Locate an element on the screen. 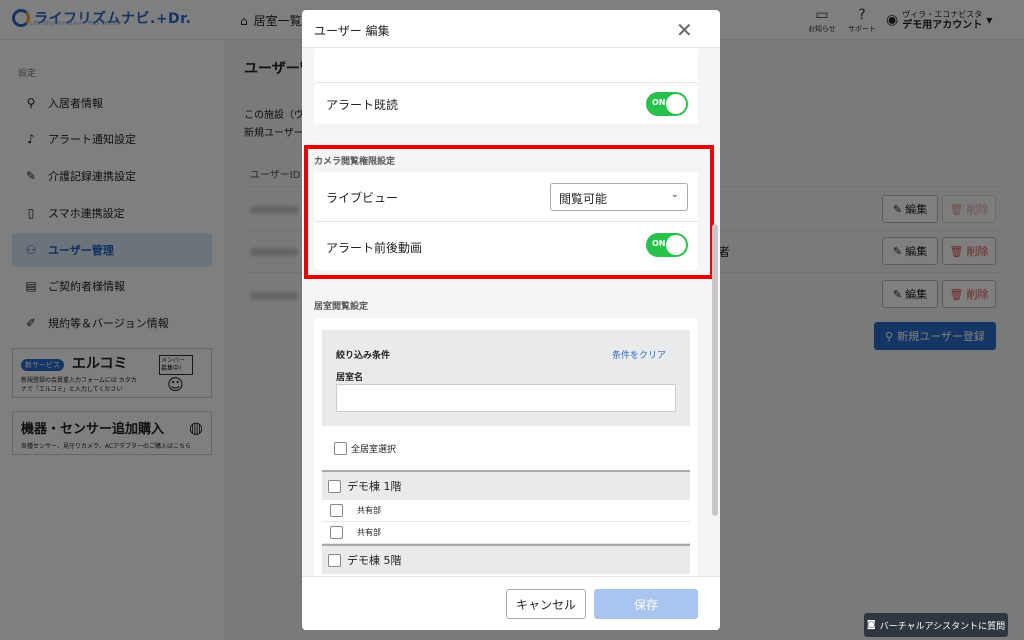 The image size is (1024, 640). room-group-5f: デモ棟 5階 is located at coordinates (506, 559).